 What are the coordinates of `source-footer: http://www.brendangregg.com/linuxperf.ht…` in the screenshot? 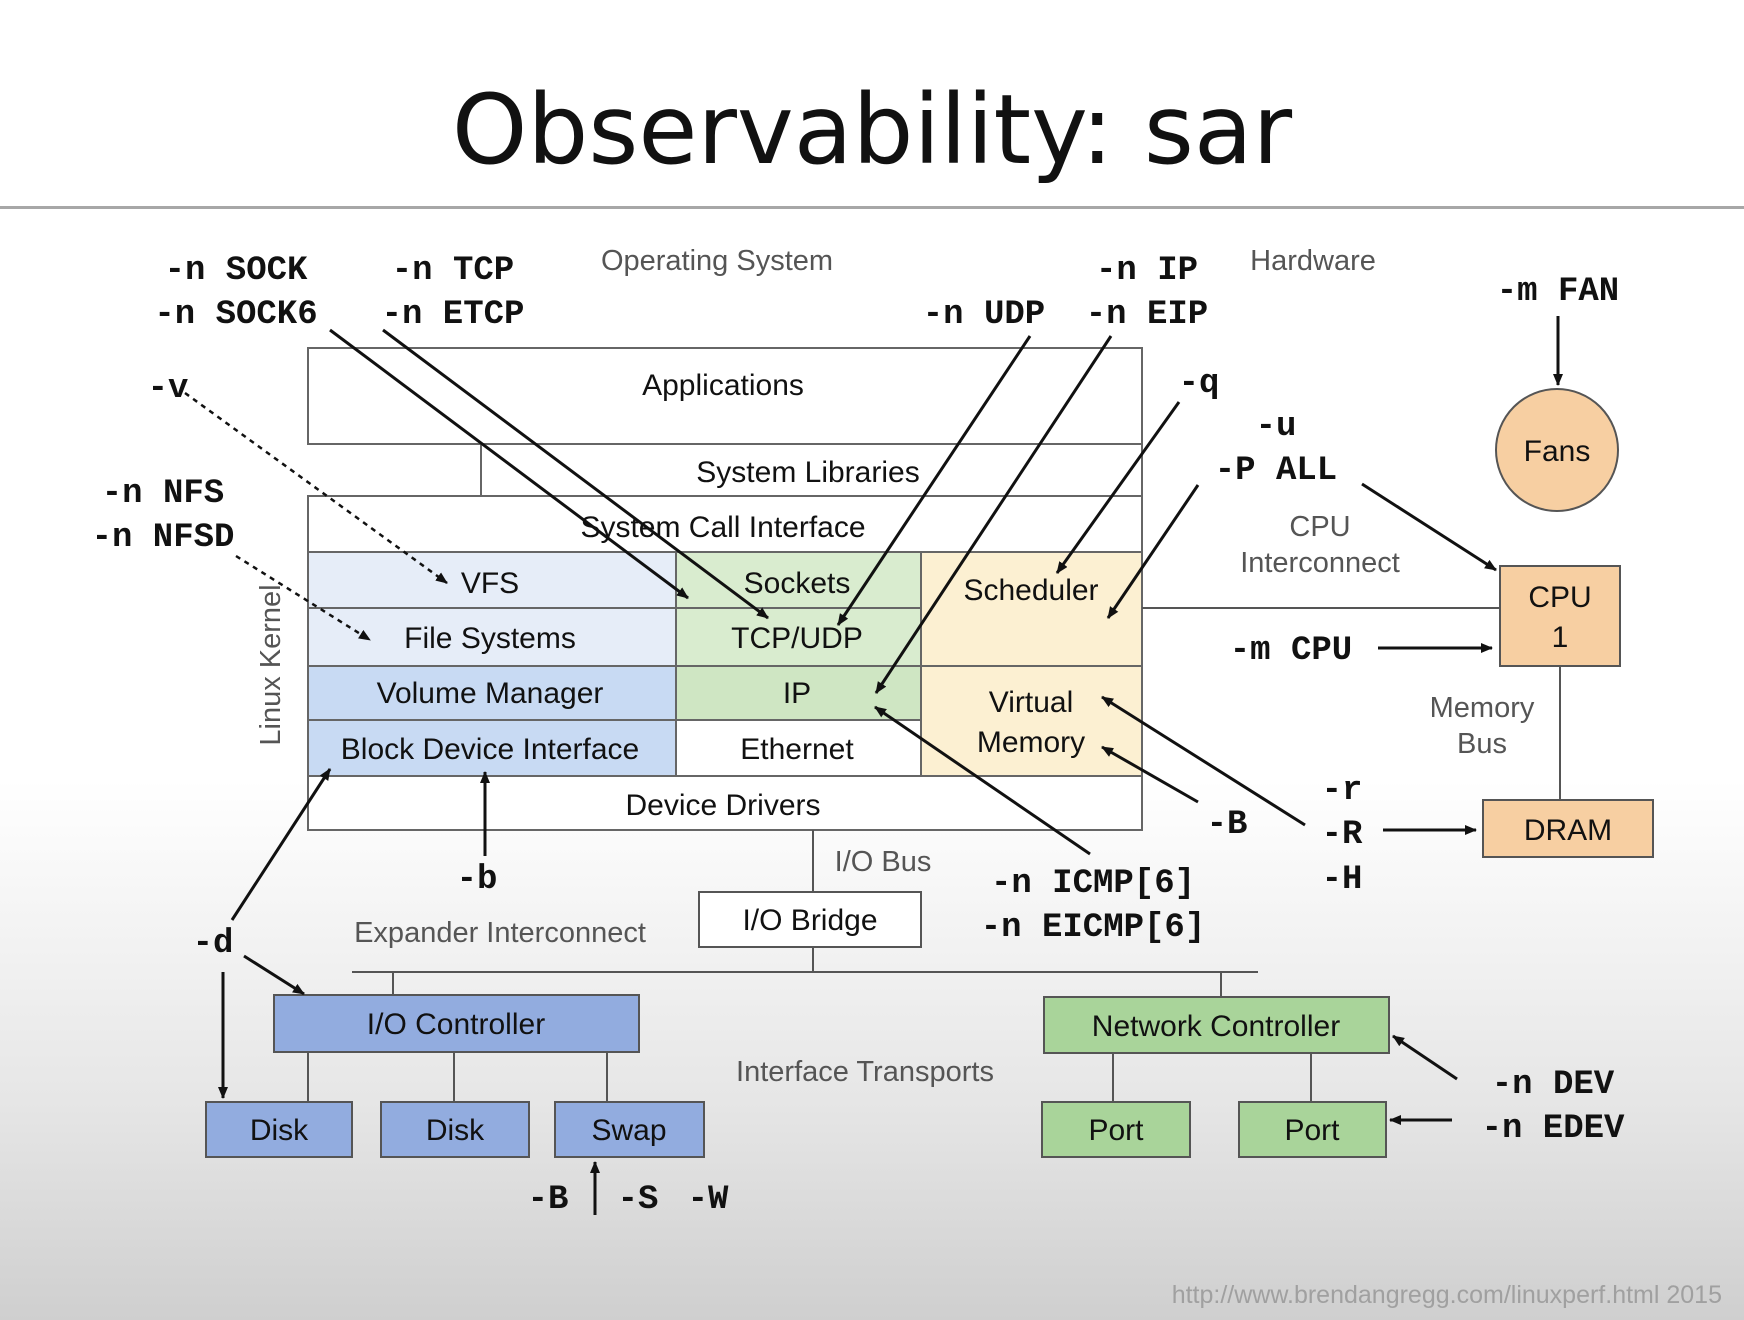 It's located at (1447, 1295).